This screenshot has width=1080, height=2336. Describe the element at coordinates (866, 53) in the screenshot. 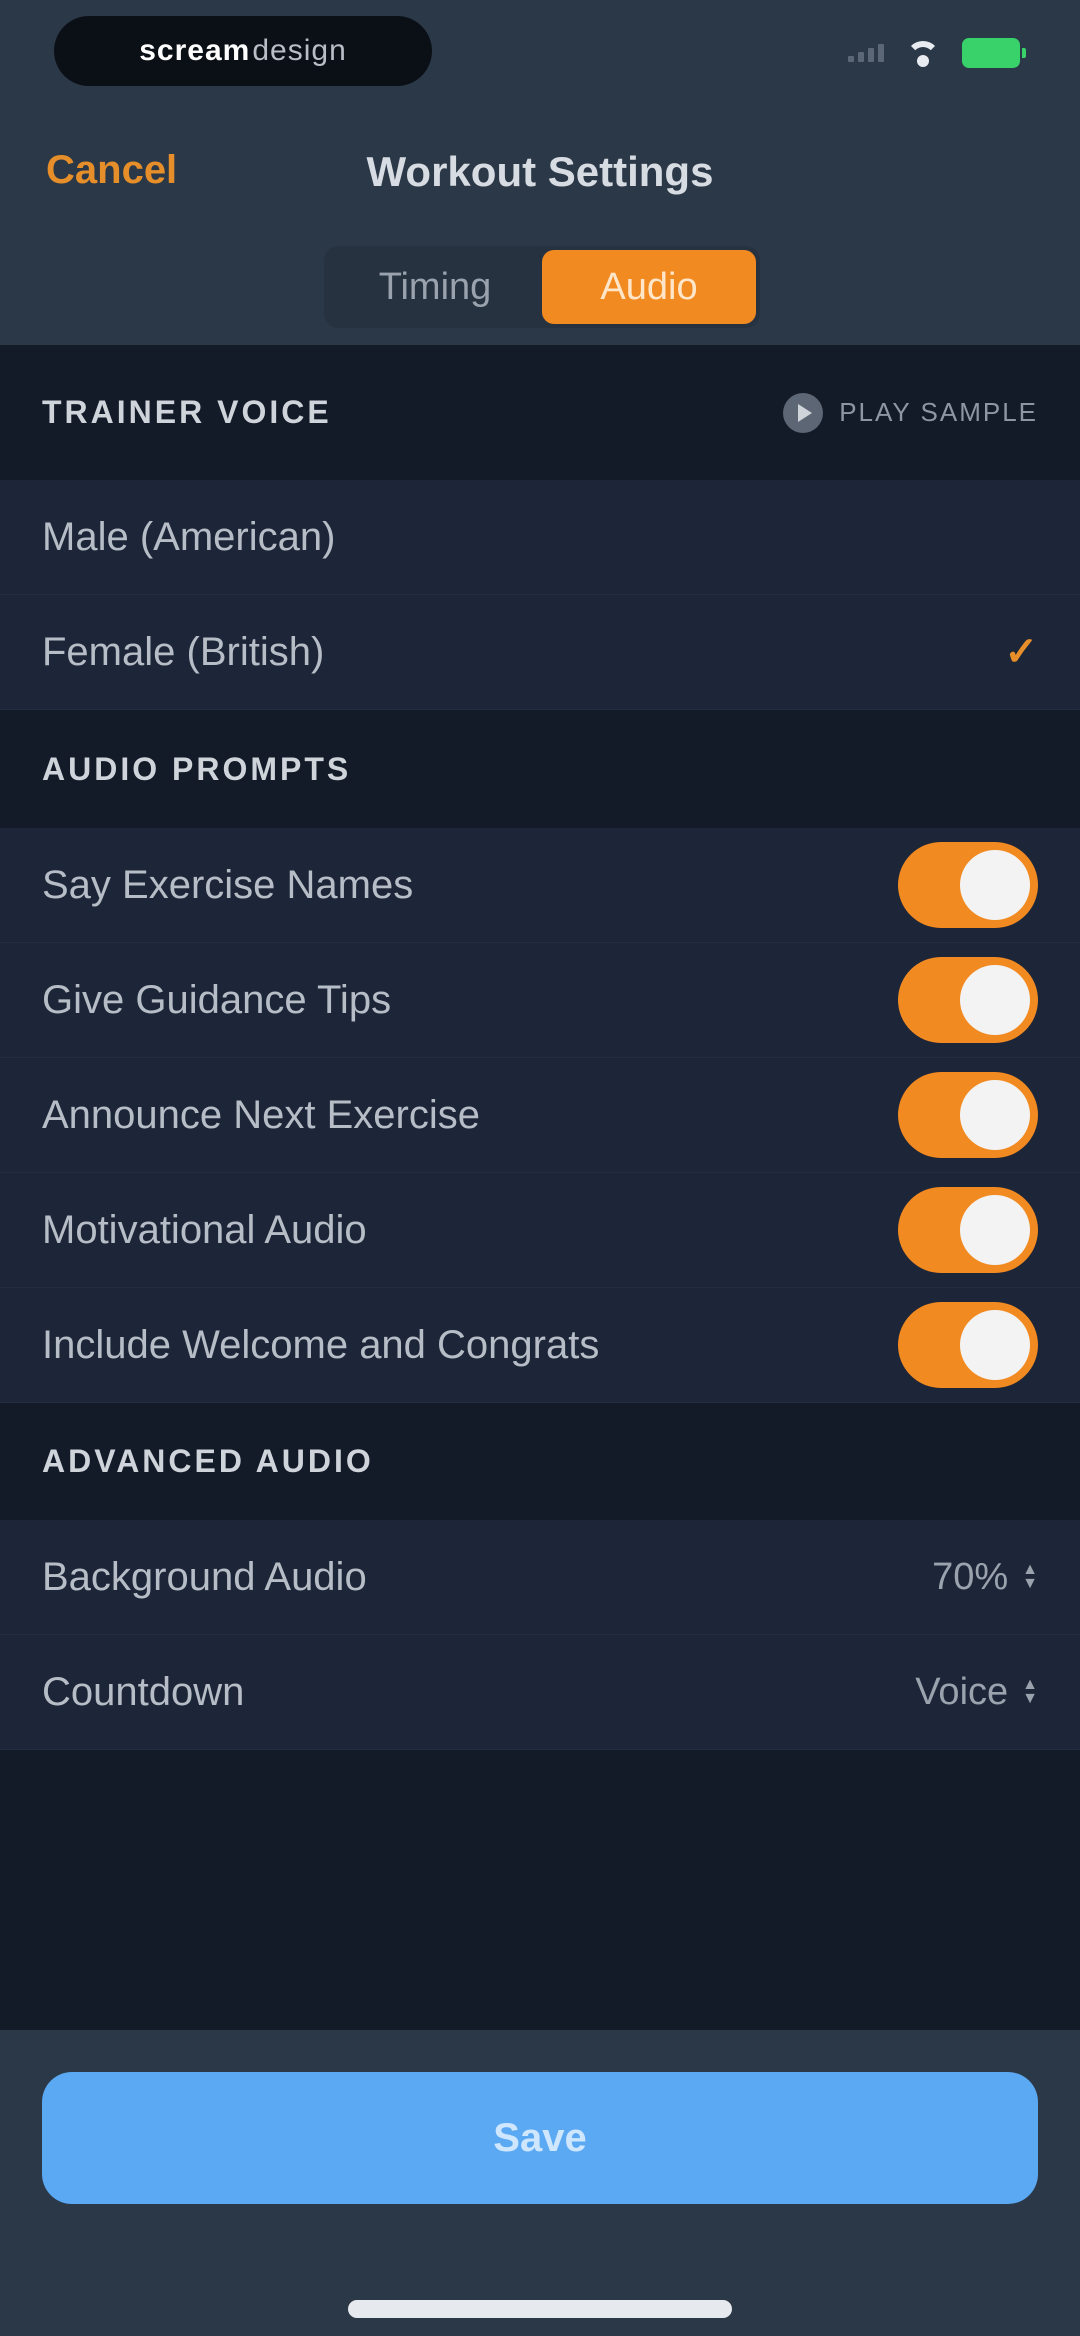

I see `signal-icon` at that location.